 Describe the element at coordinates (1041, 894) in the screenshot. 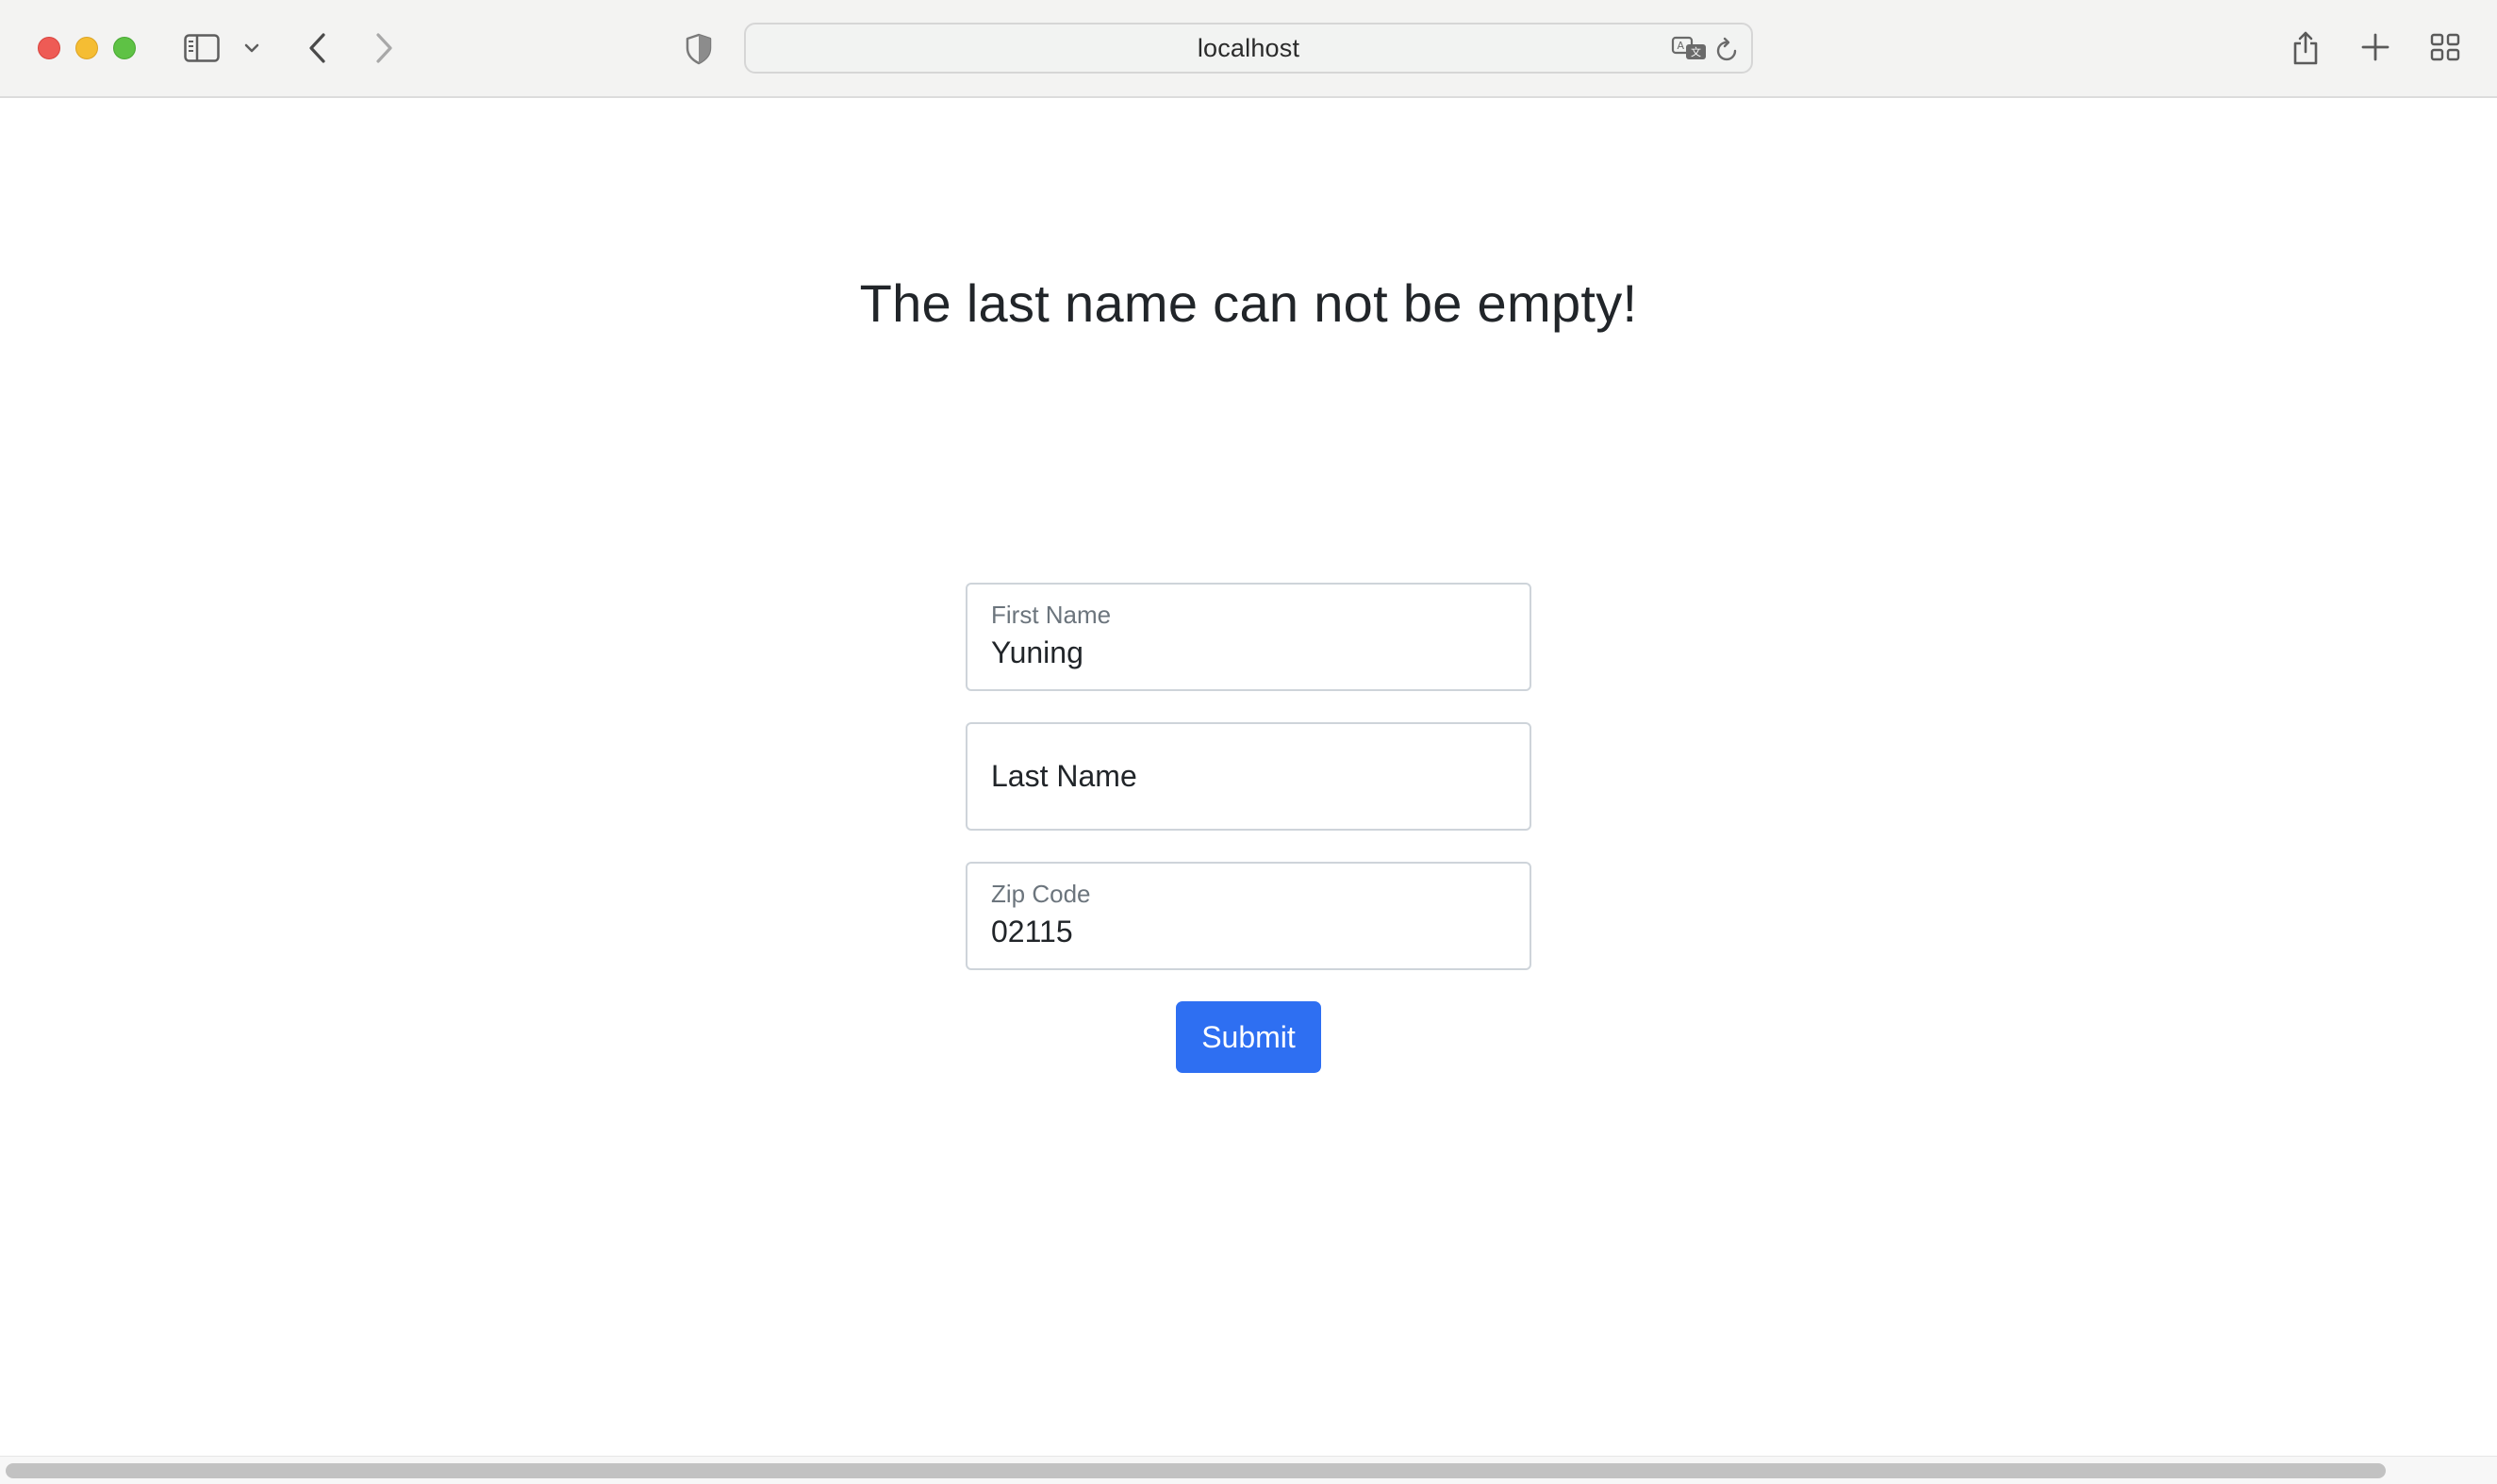

I see `zip-code-label: Zip Code` at that location.